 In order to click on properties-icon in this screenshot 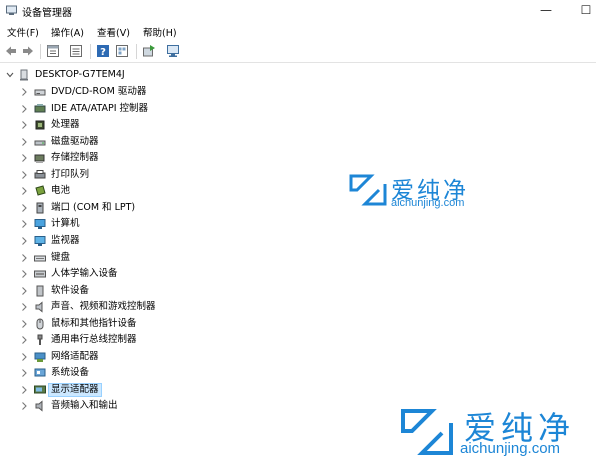, I will do `click(53, 51)`.